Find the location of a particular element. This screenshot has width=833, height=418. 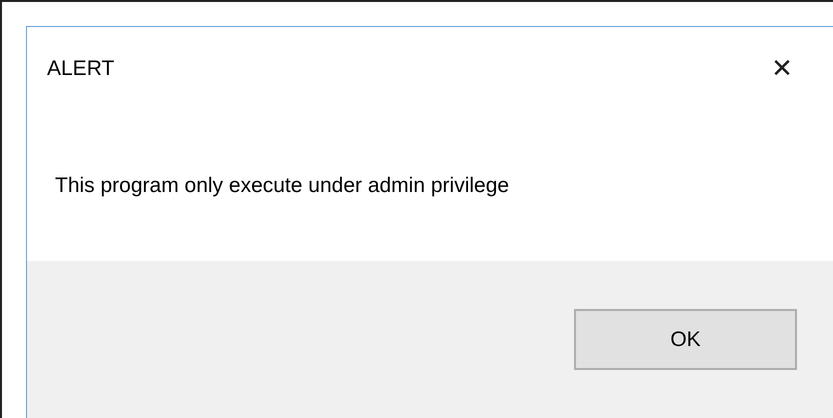

window-title: ALERT is located at coordinates (80, 69).